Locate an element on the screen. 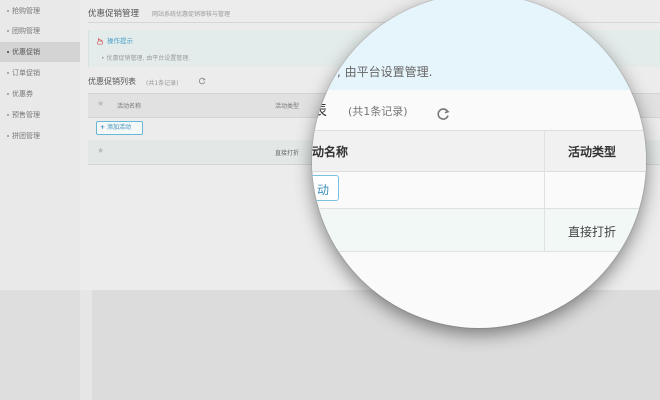 The width and height of the screenshot is (660, 400). page-title: 优惠促销管理 is located at coordinates (114, 14).